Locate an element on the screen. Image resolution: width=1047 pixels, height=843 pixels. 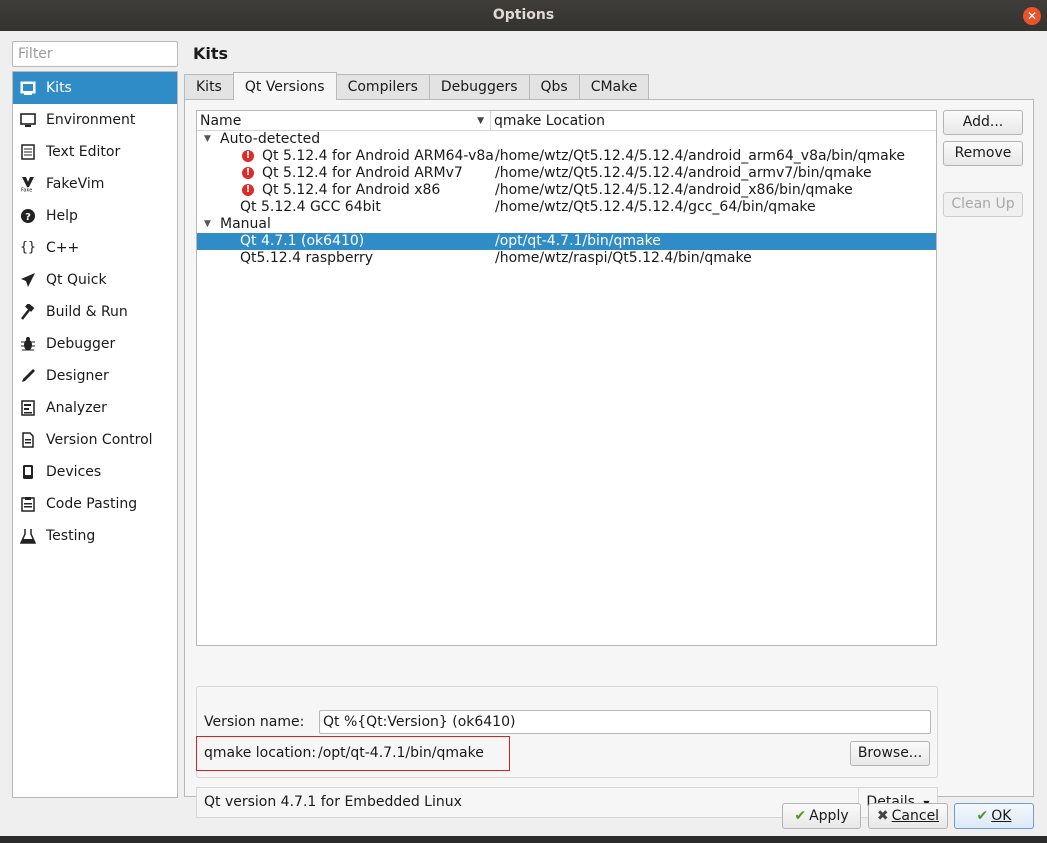
sidebar-item-label: Help is located at coordinates (62, 216).